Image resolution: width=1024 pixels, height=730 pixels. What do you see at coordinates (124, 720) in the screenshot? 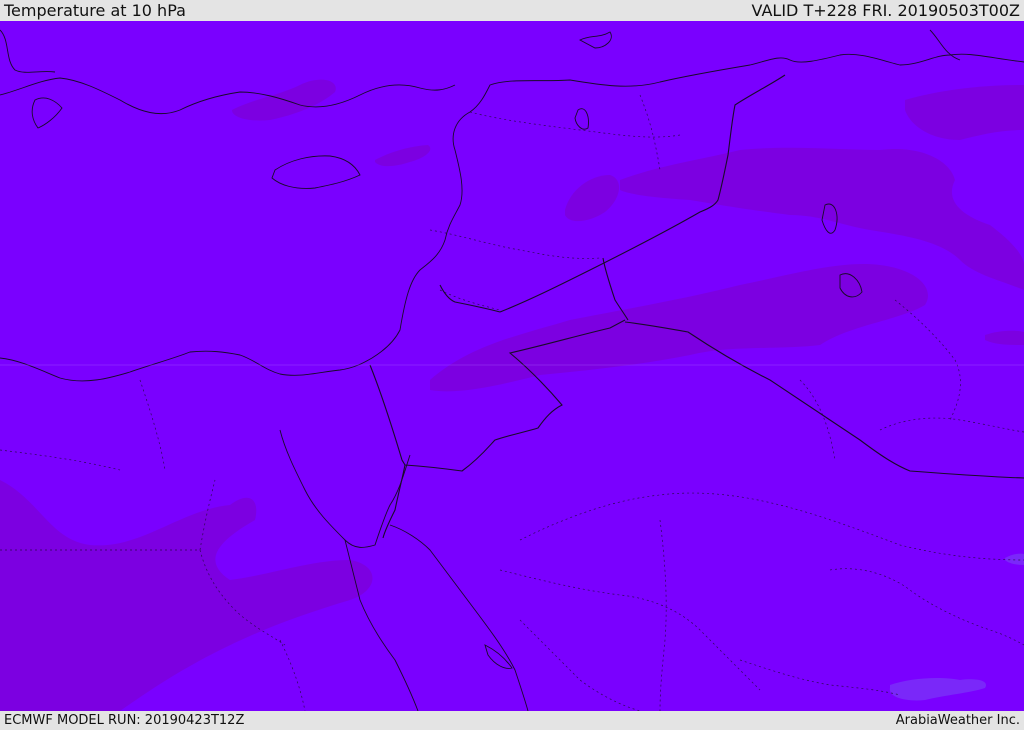
I see `model-run-label: ECMWF MODEL RUN: 20190423T12Z` at bounding box center [124, 720].